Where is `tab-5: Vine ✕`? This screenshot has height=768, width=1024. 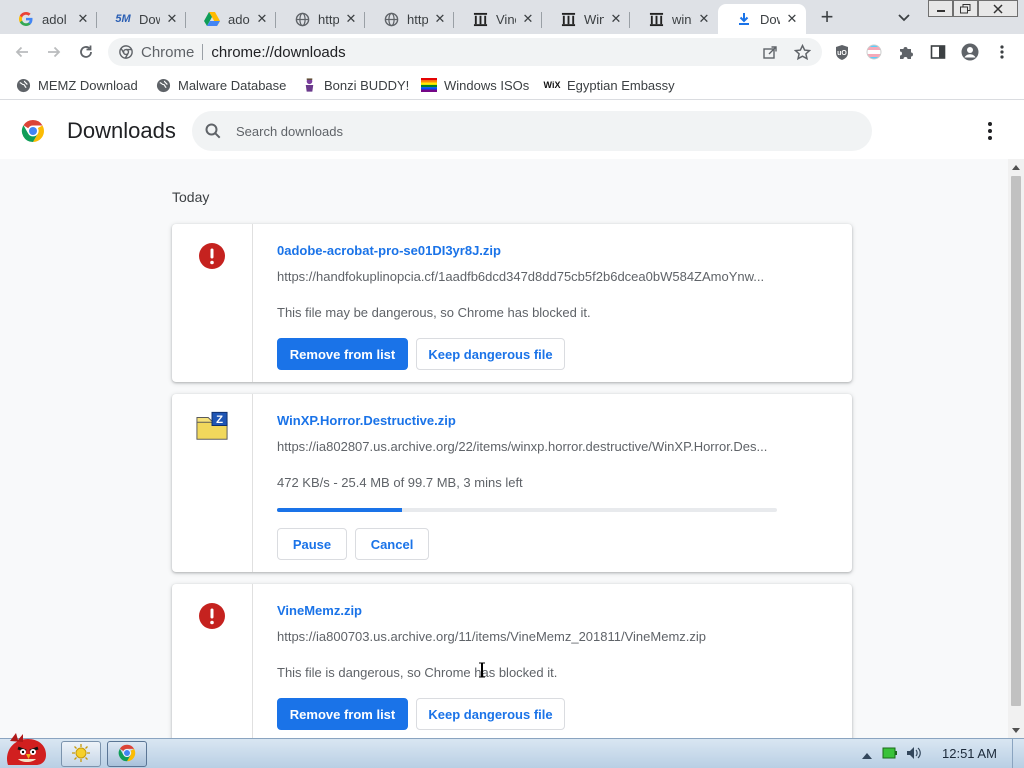 tab-5: Vine ✕ is located at coordinates (498, 19).